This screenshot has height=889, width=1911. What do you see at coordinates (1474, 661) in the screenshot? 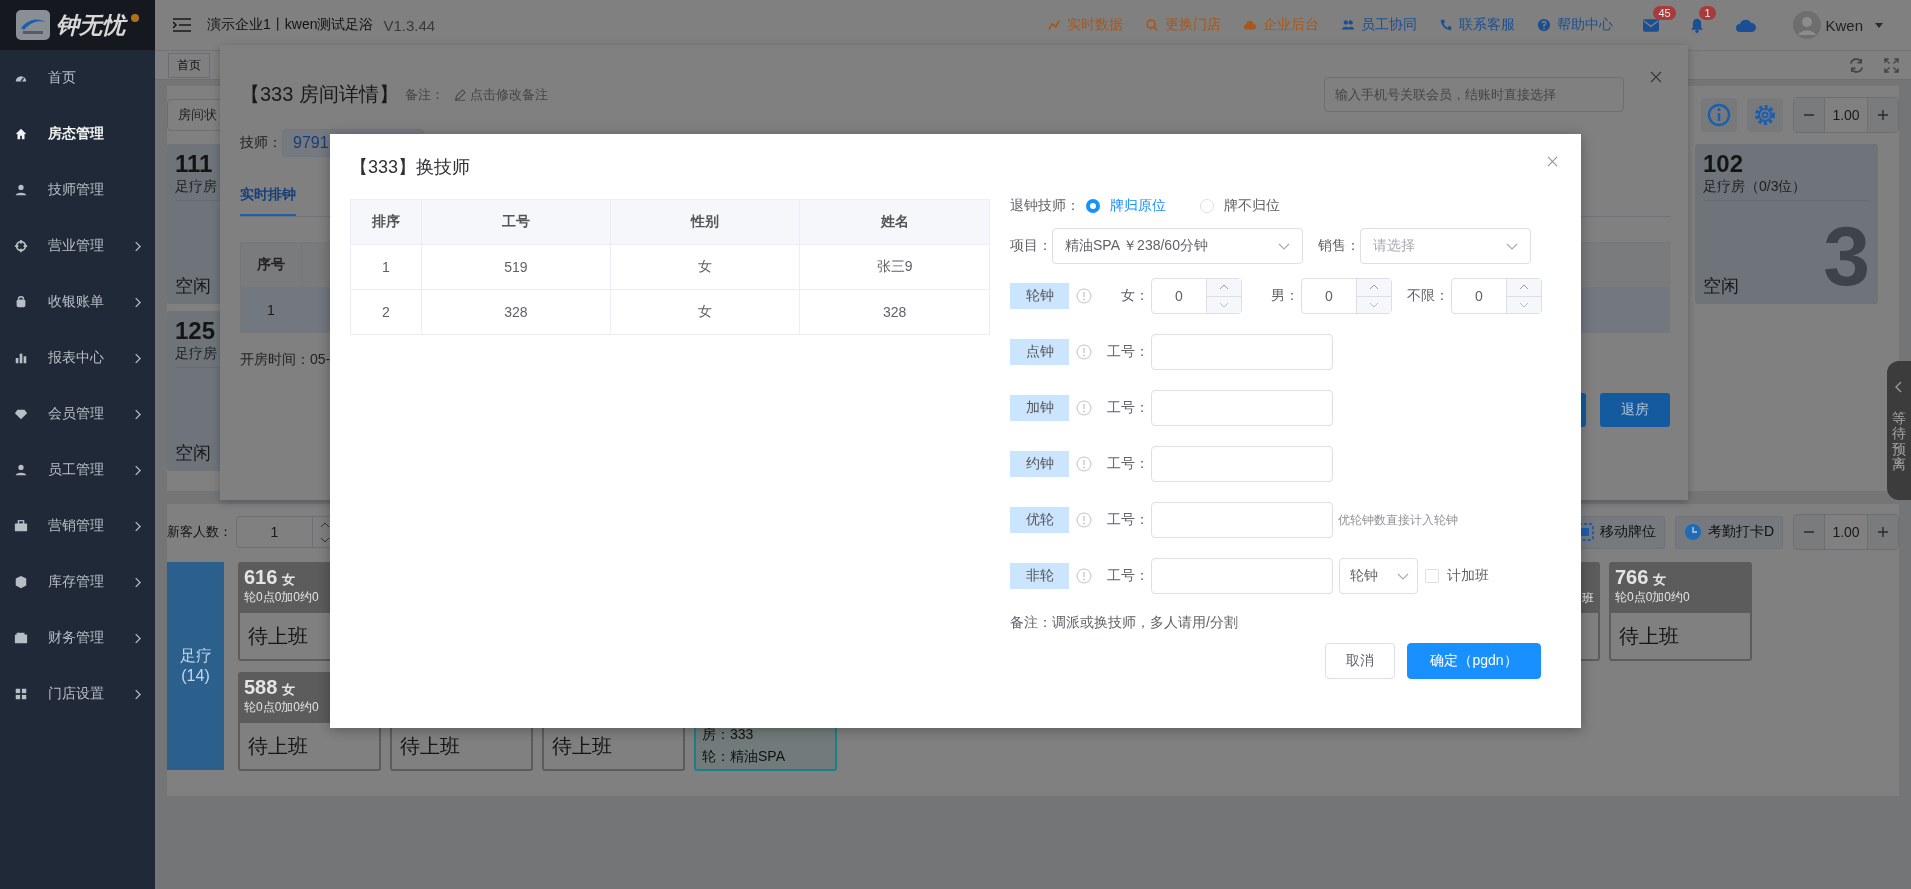
I see `confirm-button: 确定（pgdn）` at bounding box center [1474, 661].